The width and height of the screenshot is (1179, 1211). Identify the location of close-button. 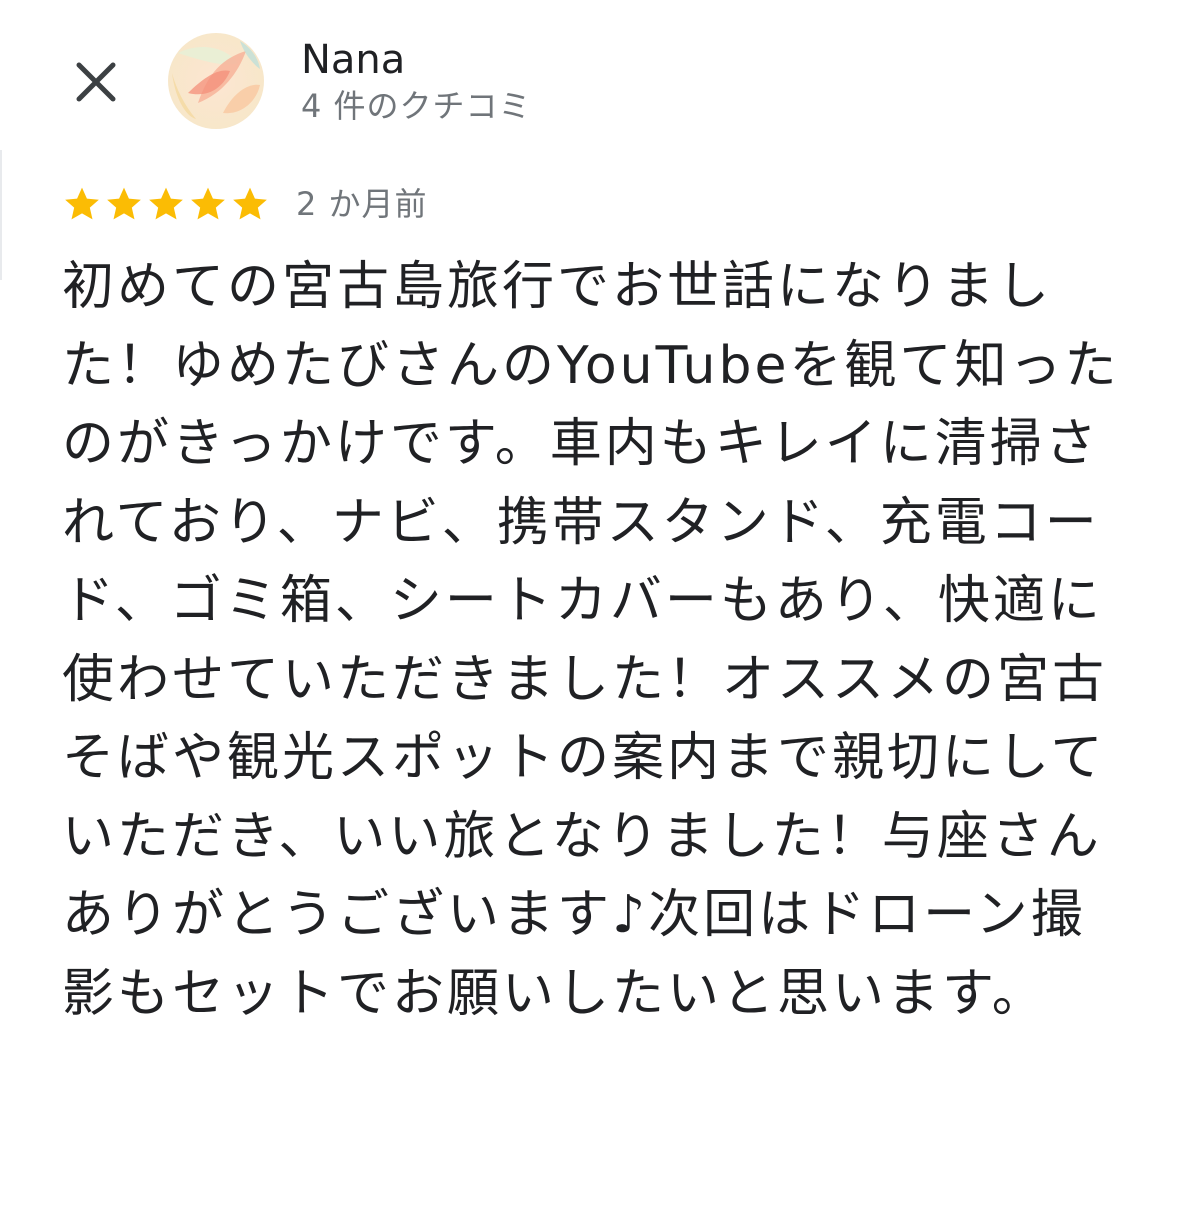
(96, 82).